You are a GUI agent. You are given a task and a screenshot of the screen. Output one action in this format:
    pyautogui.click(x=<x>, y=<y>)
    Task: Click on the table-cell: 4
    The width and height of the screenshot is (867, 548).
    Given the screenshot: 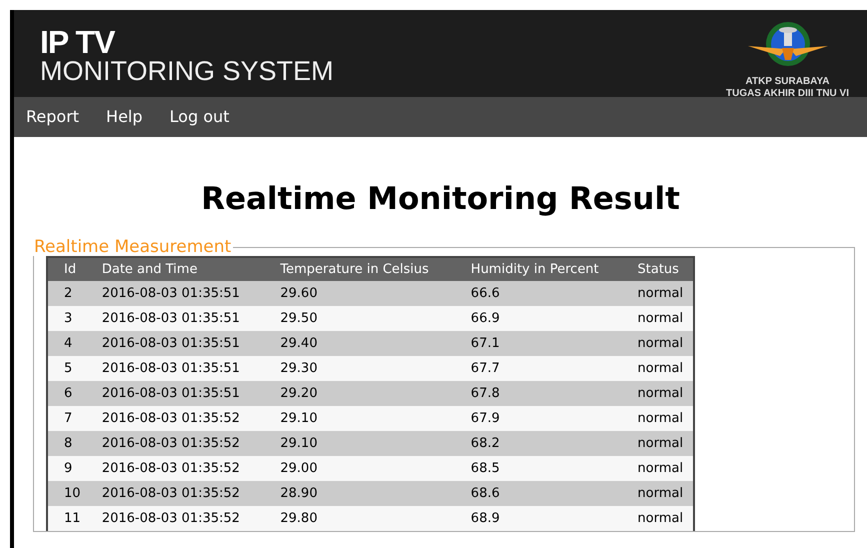 What is the action you would take?
    pyautogui.click(x=66, y=343)
    